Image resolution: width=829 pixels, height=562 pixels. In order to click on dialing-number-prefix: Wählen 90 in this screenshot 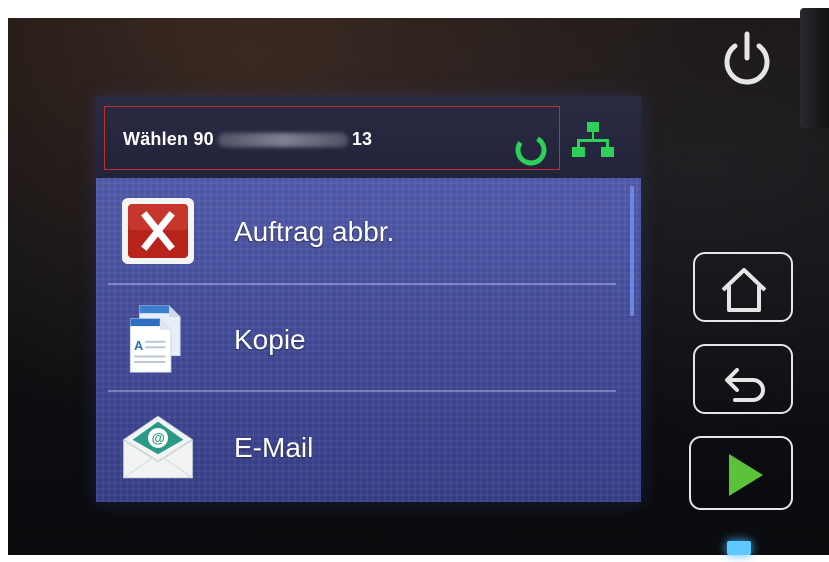, I will do `click(168, 139)`.